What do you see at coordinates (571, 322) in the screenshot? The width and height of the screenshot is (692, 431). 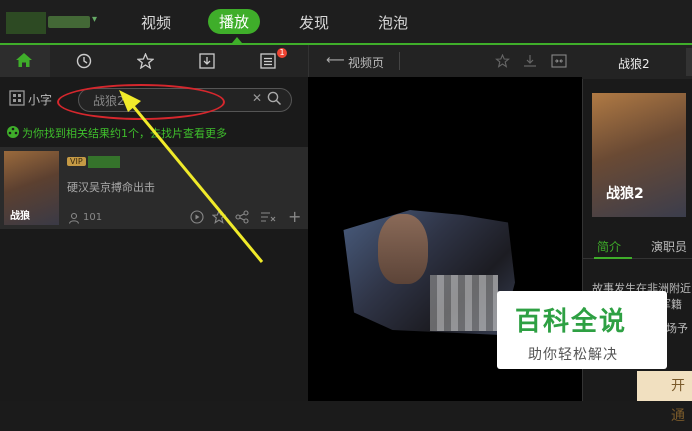 I see `watermark-title: 百科全说` at bounding box center [571, 322].